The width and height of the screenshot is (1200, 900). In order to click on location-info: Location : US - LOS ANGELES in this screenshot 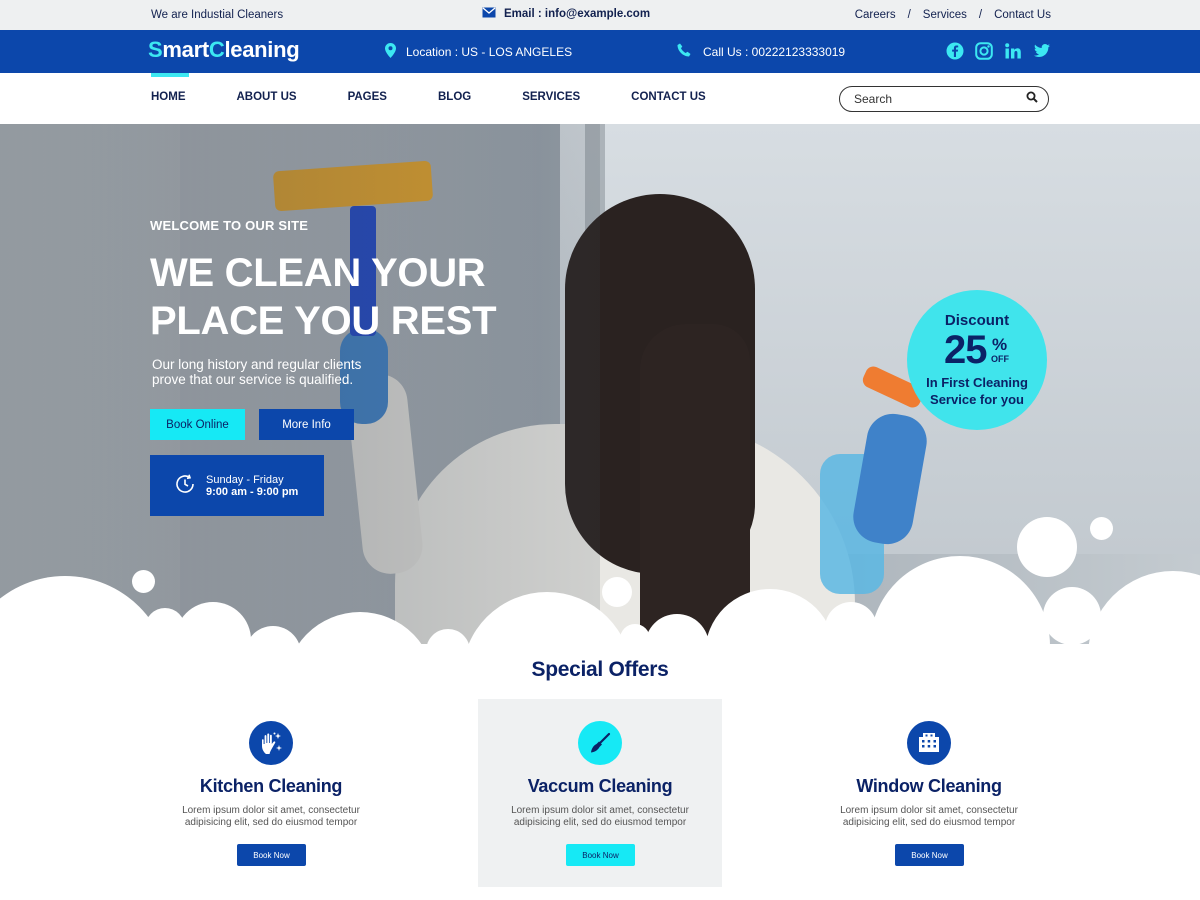, I will do `click(478, 52)`.